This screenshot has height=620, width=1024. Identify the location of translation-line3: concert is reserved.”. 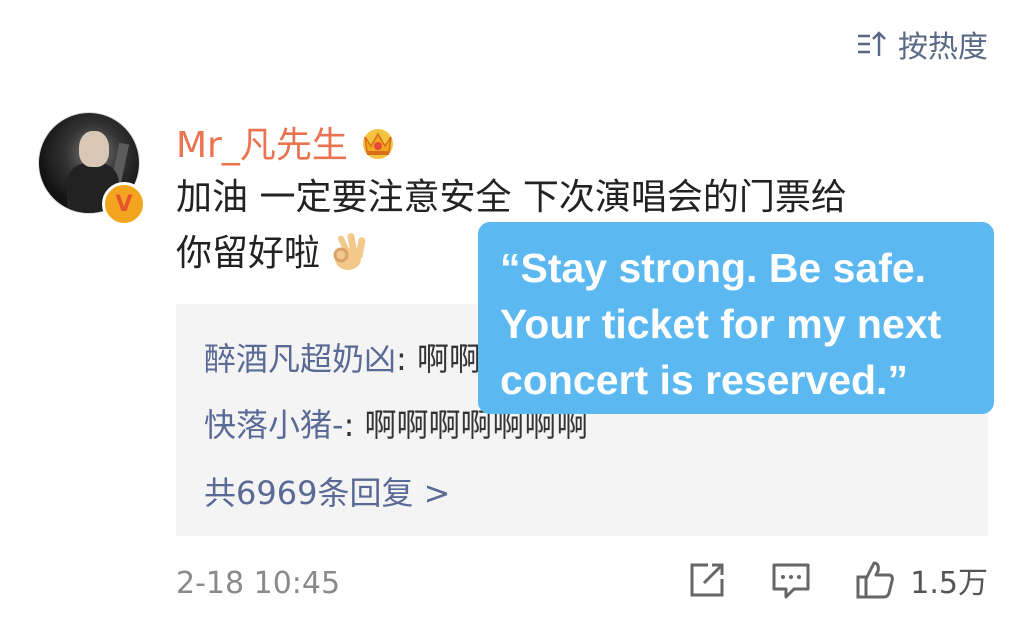
(704, 380).